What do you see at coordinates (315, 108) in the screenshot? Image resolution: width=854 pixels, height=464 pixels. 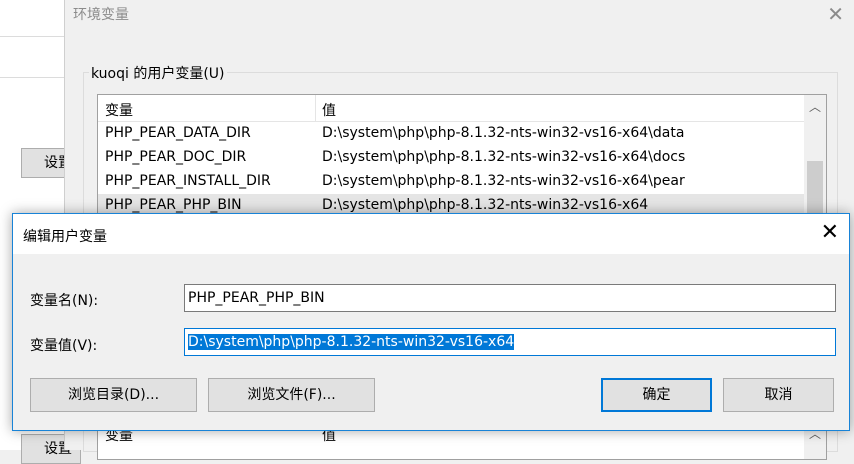 I see `column-separator` at bounding box center [315, 108].